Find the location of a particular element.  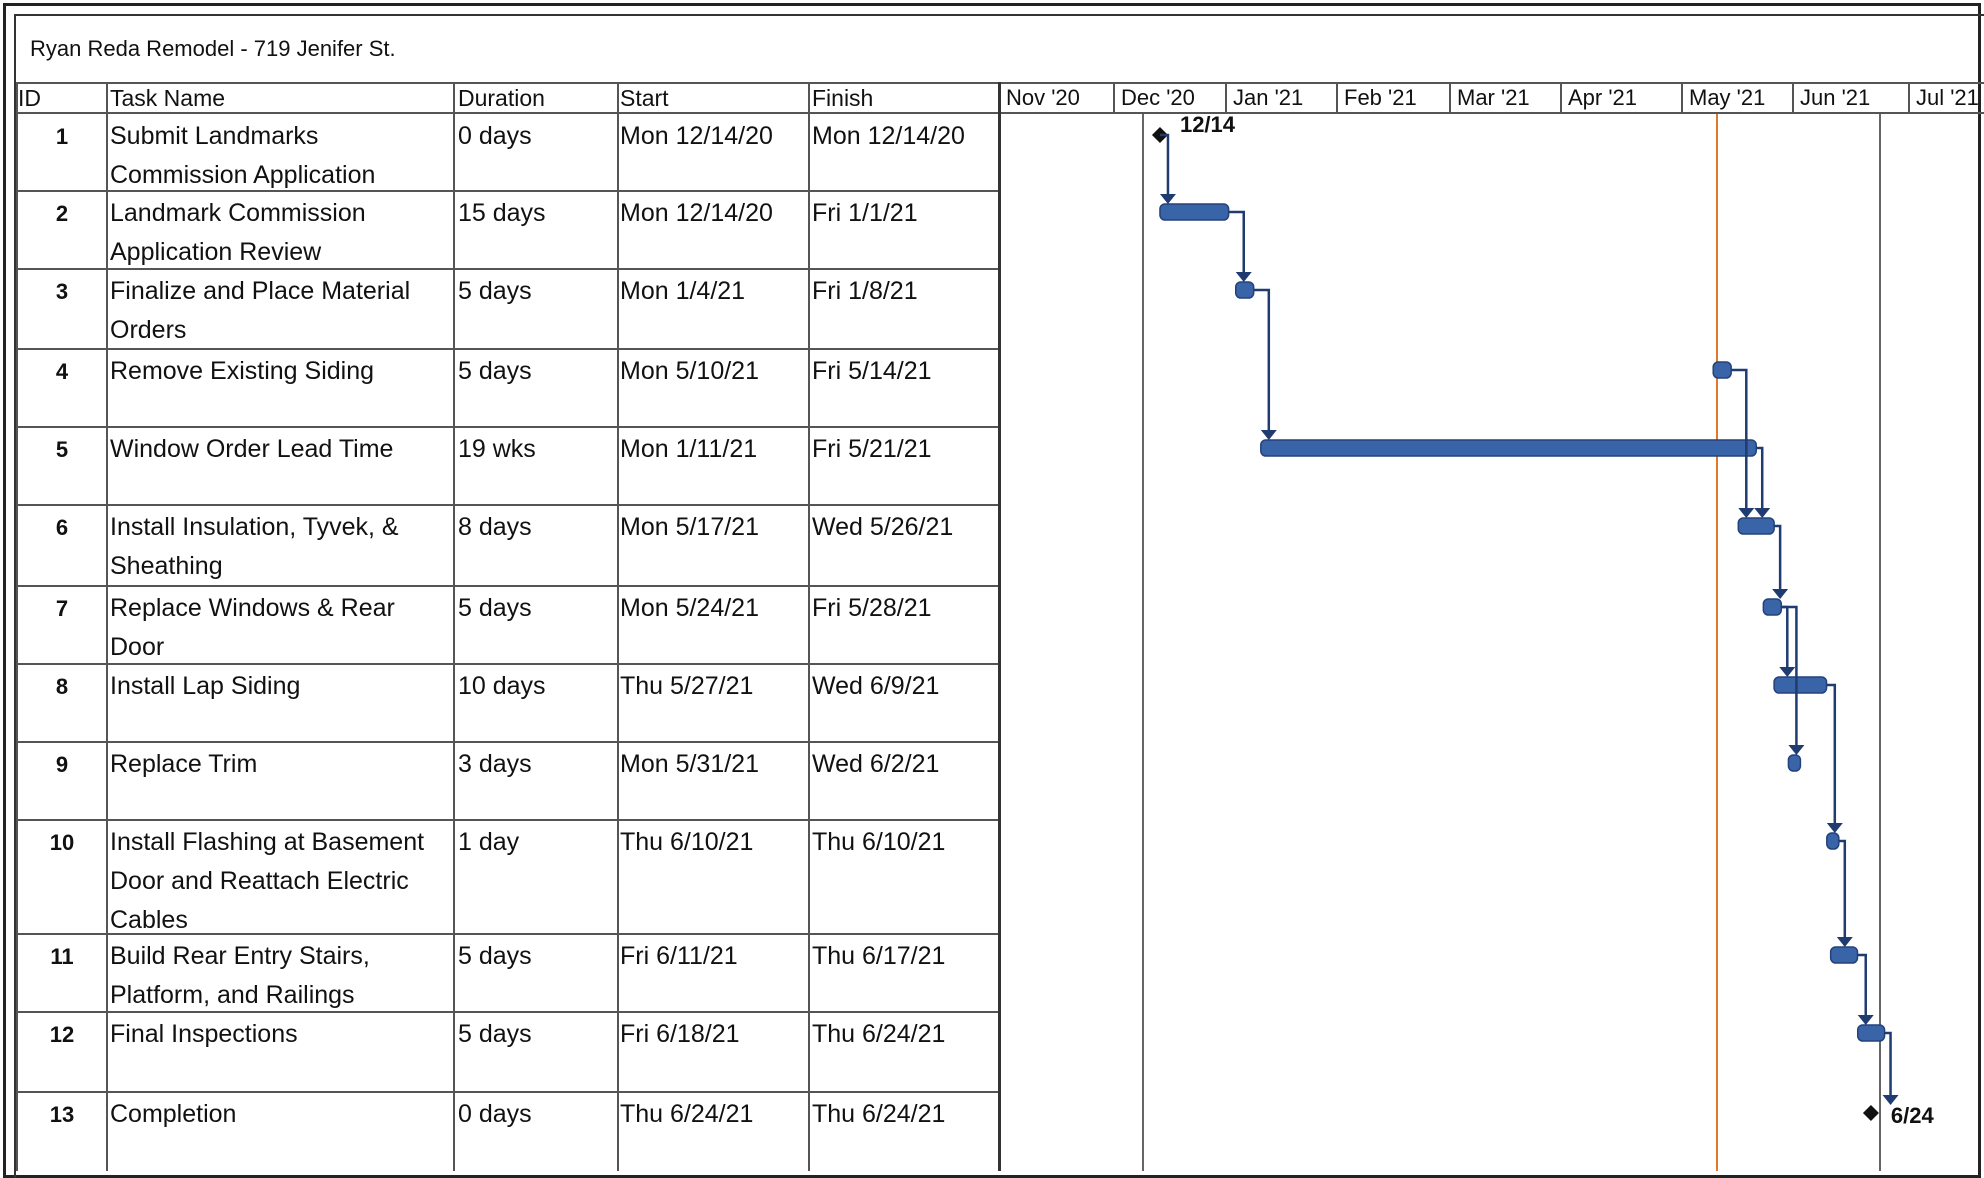

milestone-label: 6/24 is located at coordinates (1913, 1115).